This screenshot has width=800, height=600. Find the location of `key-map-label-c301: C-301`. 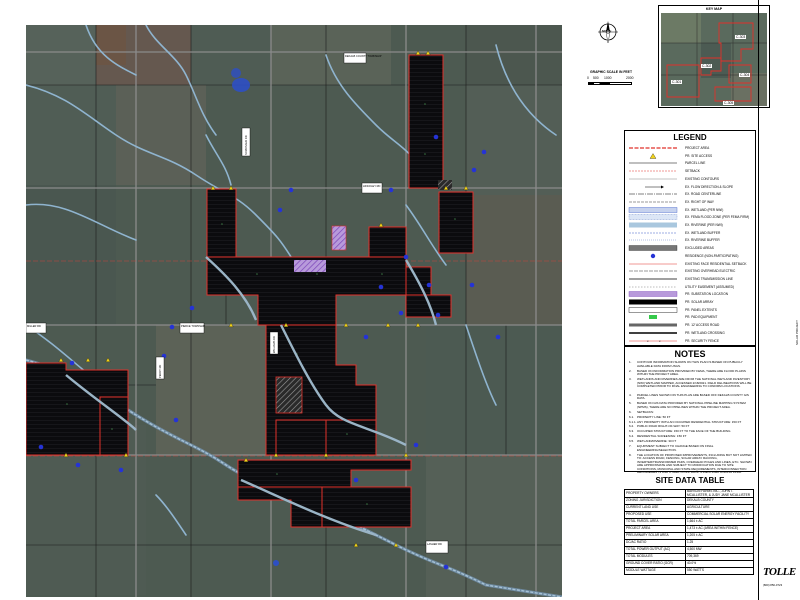

key-map-label-c301: C-301 is located at coordinates (677, 82).